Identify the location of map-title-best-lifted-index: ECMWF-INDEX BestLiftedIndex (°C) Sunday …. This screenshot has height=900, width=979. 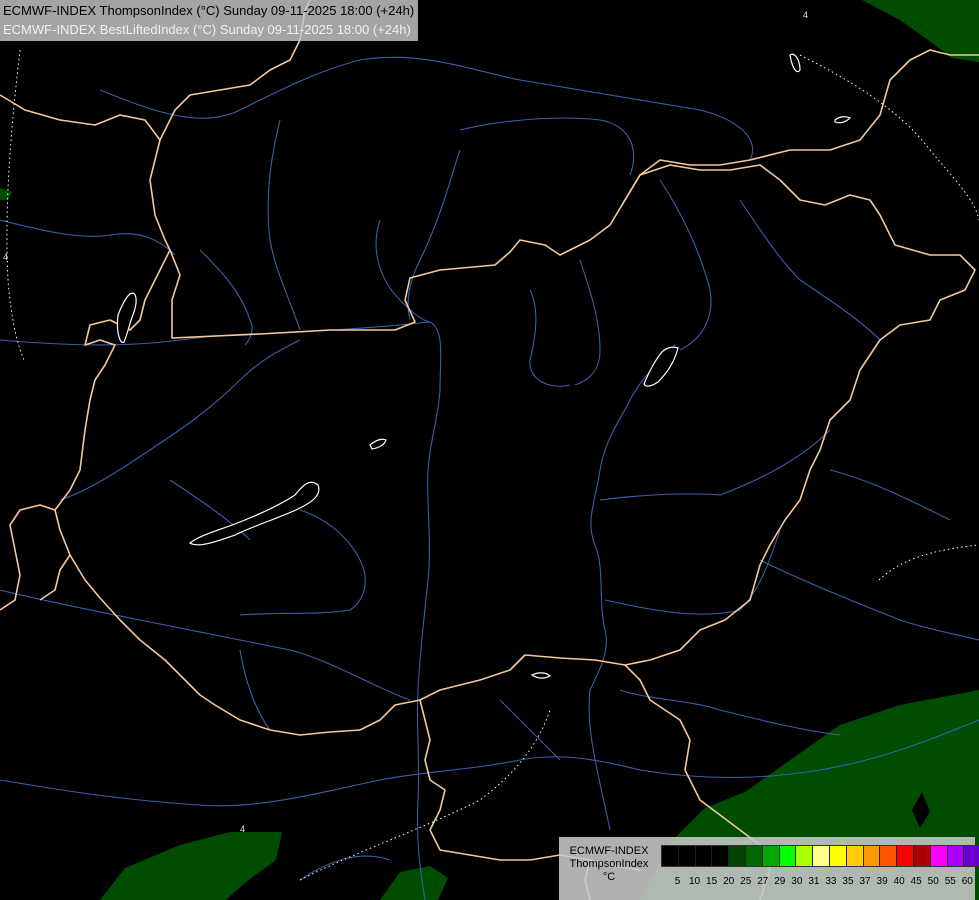
(207, 29).